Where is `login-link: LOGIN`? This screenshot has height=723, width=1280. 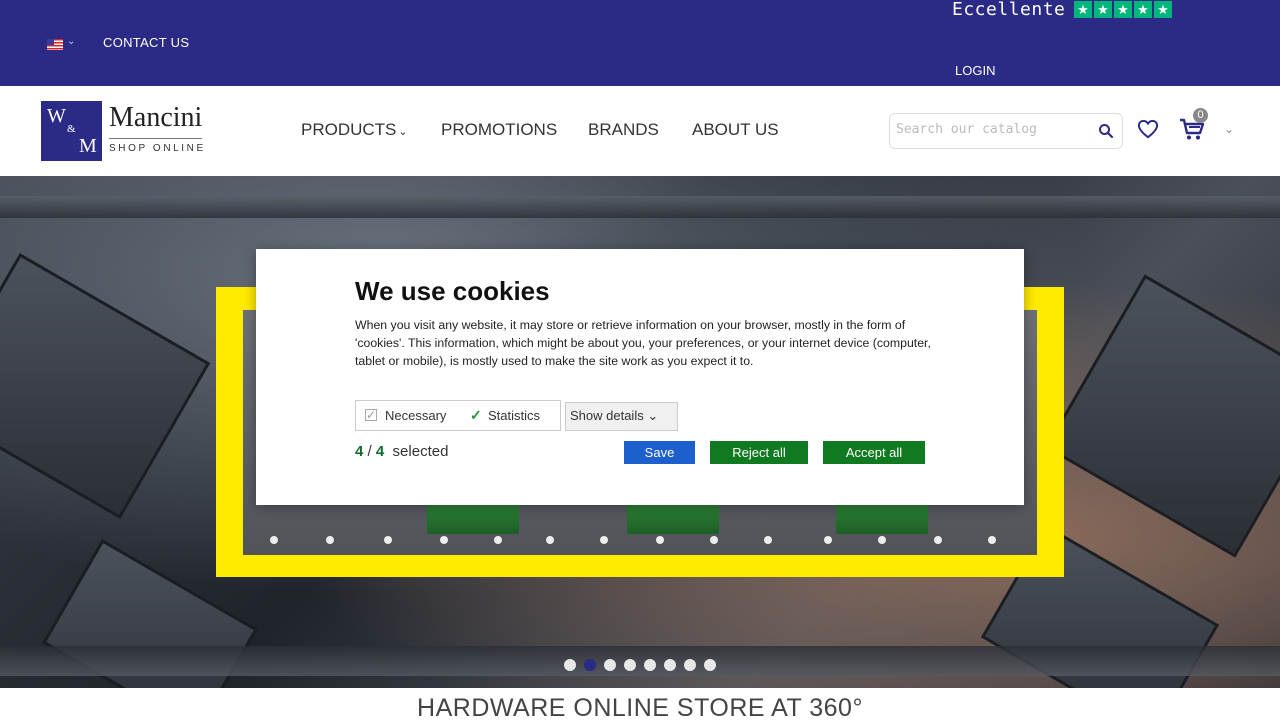 login-link: LOGIN is located at coordinates (975, 70).